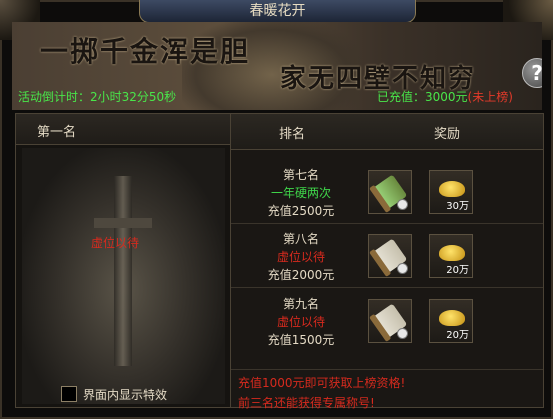  What do you see at coordinates (292, 134) in the screenshot?
I see `rank-column-header: 排名` at bounding box center [292, 134].